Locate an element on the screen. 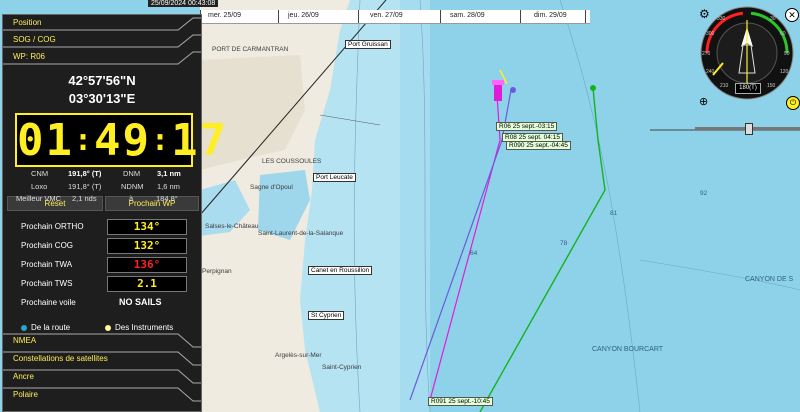 The height and width of the screenshot is (412, 800). vmc-label: Meilleur VMC is located at coordinates (39, 198).